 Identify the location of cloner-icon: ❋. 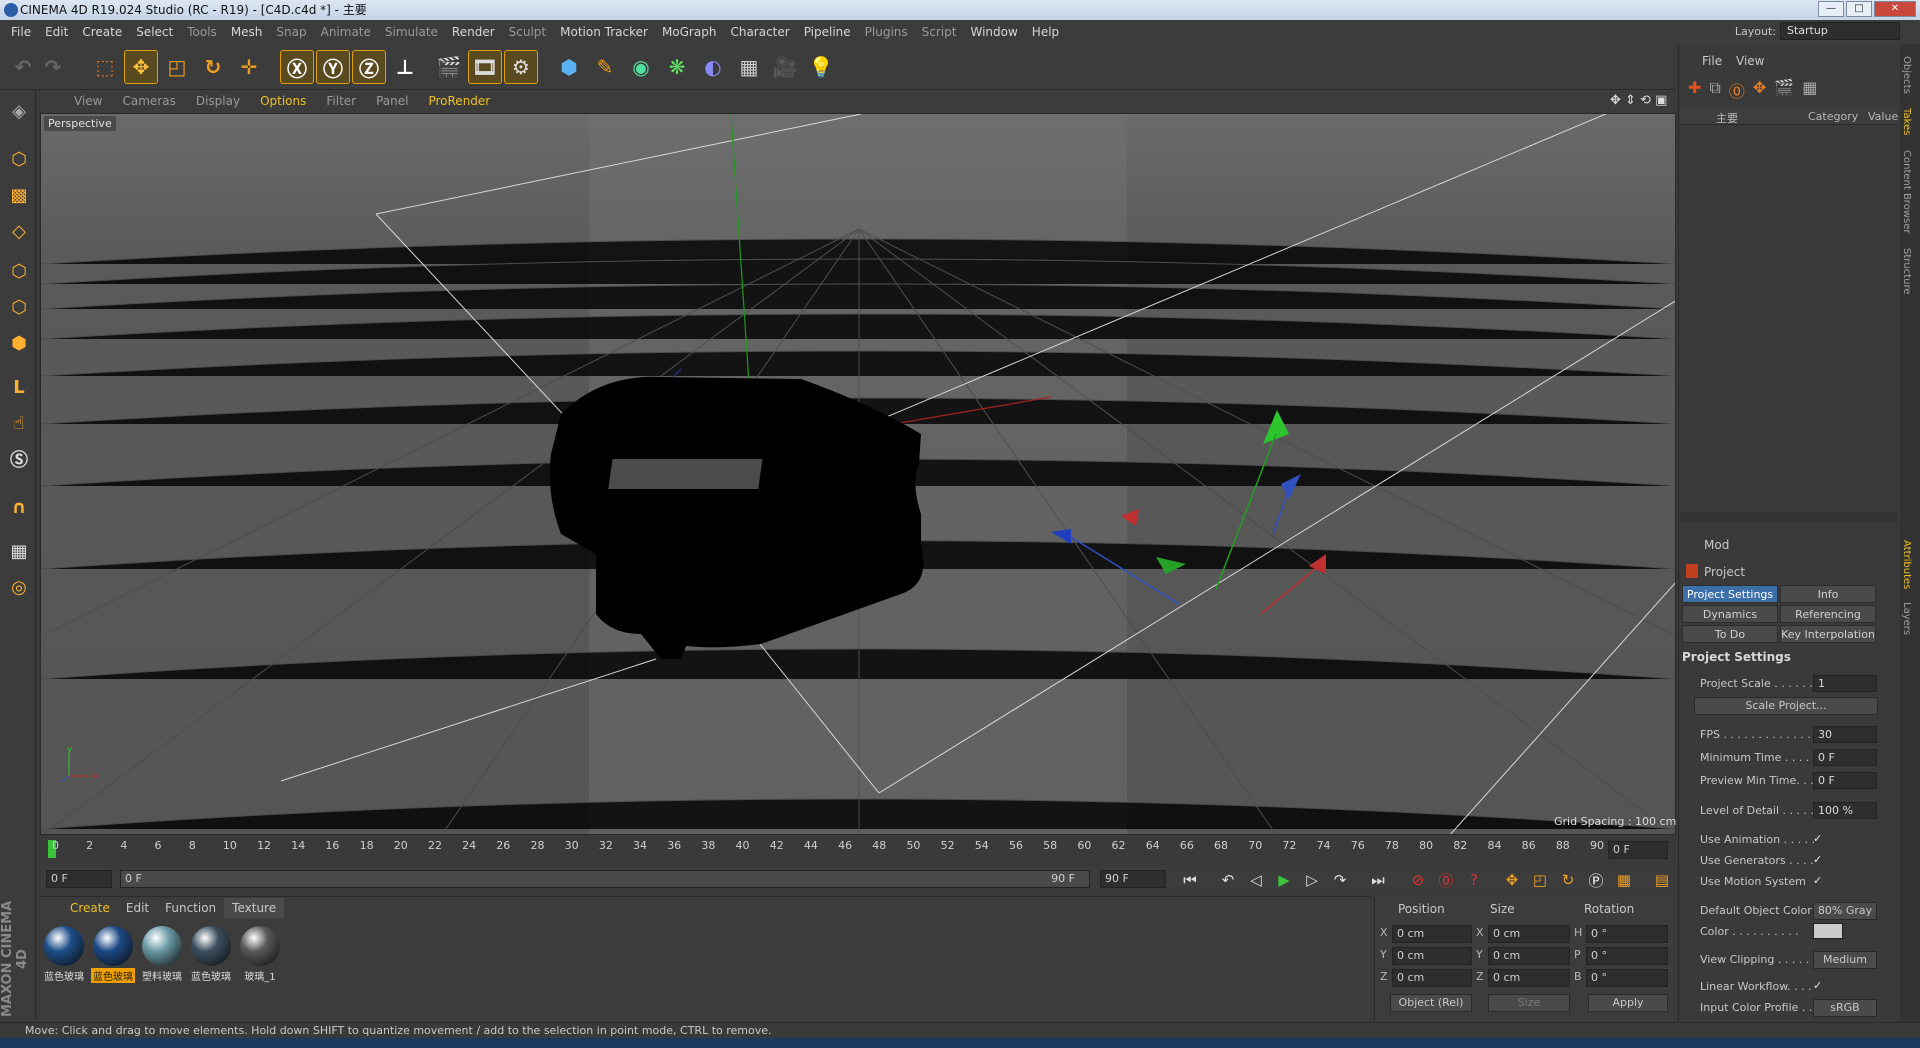
(677, 67).